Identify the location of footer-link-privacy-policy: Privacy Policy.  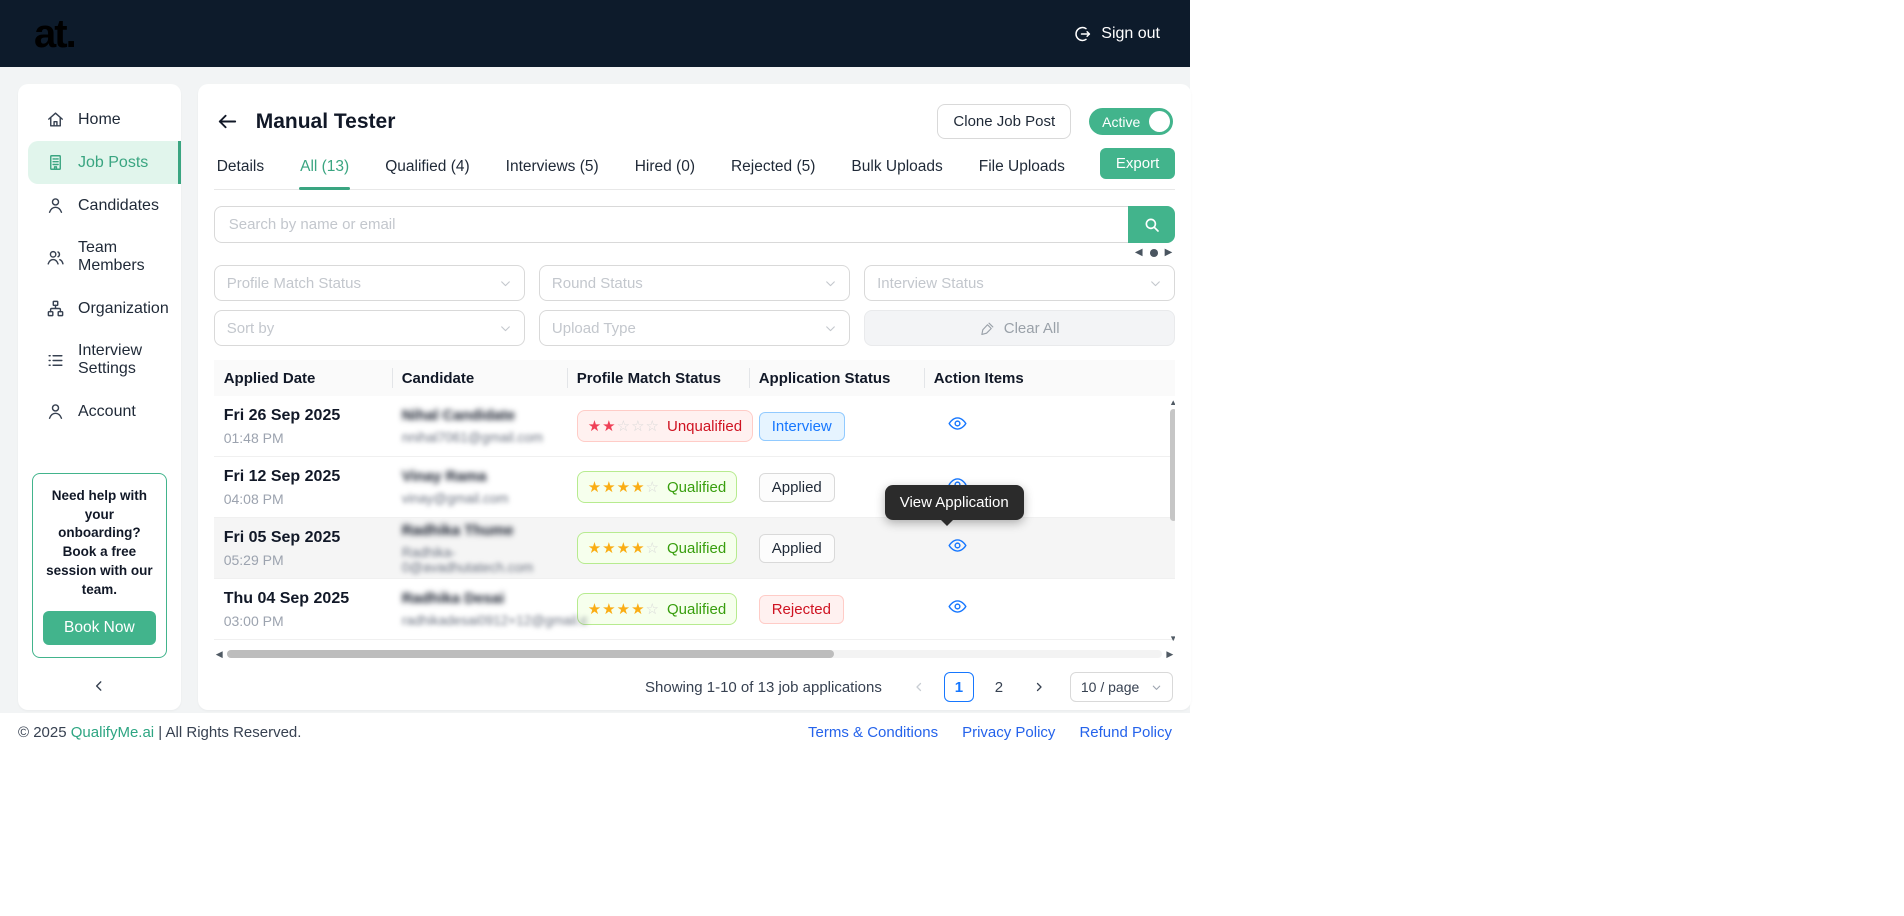
(1008, 732).